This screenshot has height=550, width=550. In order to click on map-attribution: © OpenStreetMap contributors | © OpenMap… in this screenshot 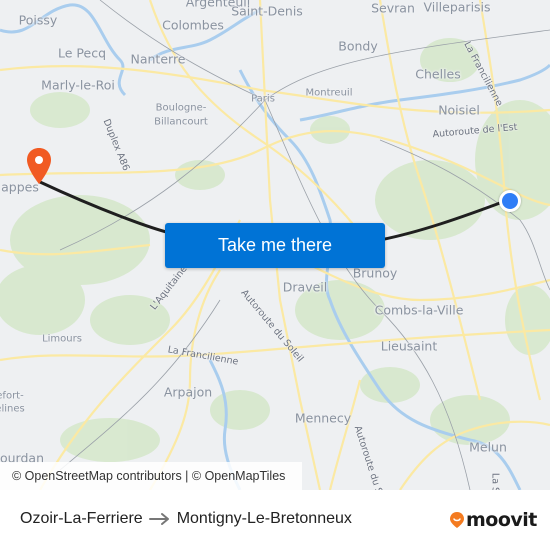, I will do `click(151, 476)`.